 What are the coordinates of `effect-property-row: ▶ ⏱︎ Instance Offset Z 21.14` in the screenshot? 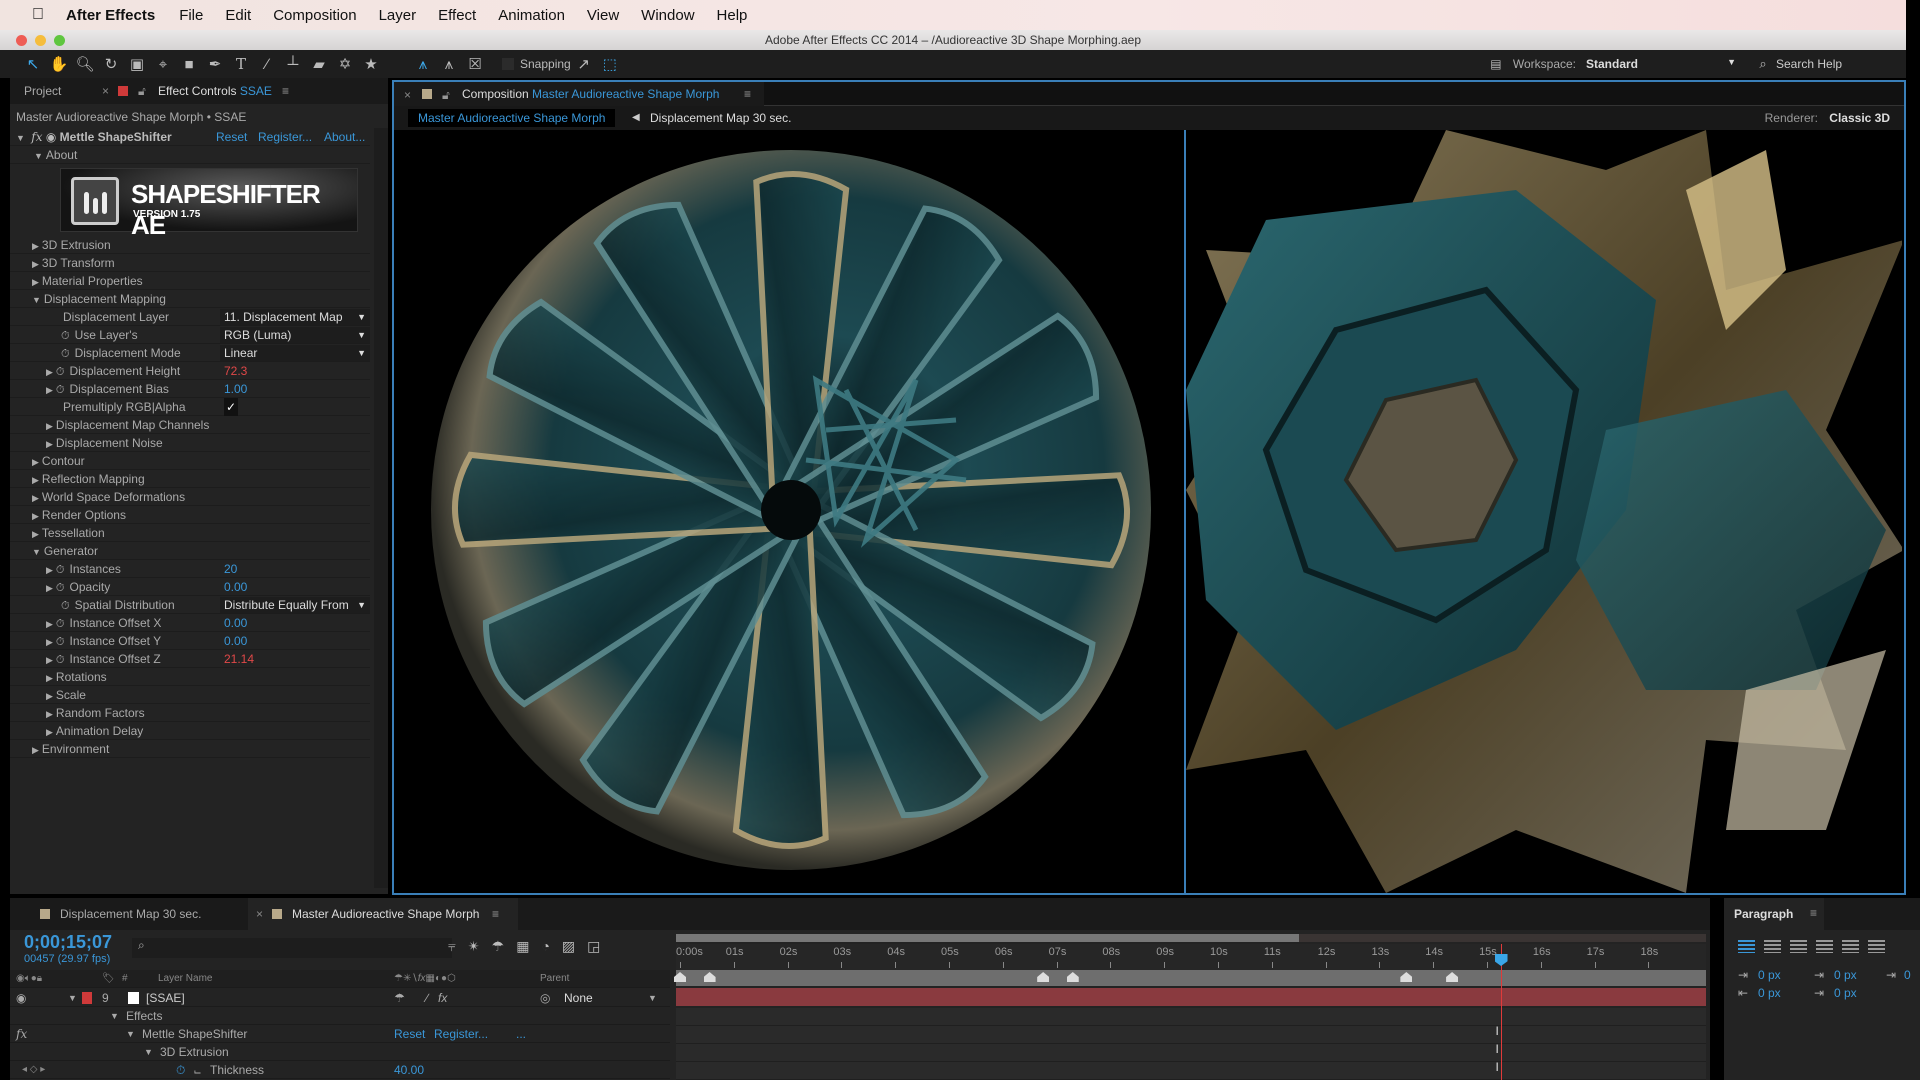 It's located at (190, 659).